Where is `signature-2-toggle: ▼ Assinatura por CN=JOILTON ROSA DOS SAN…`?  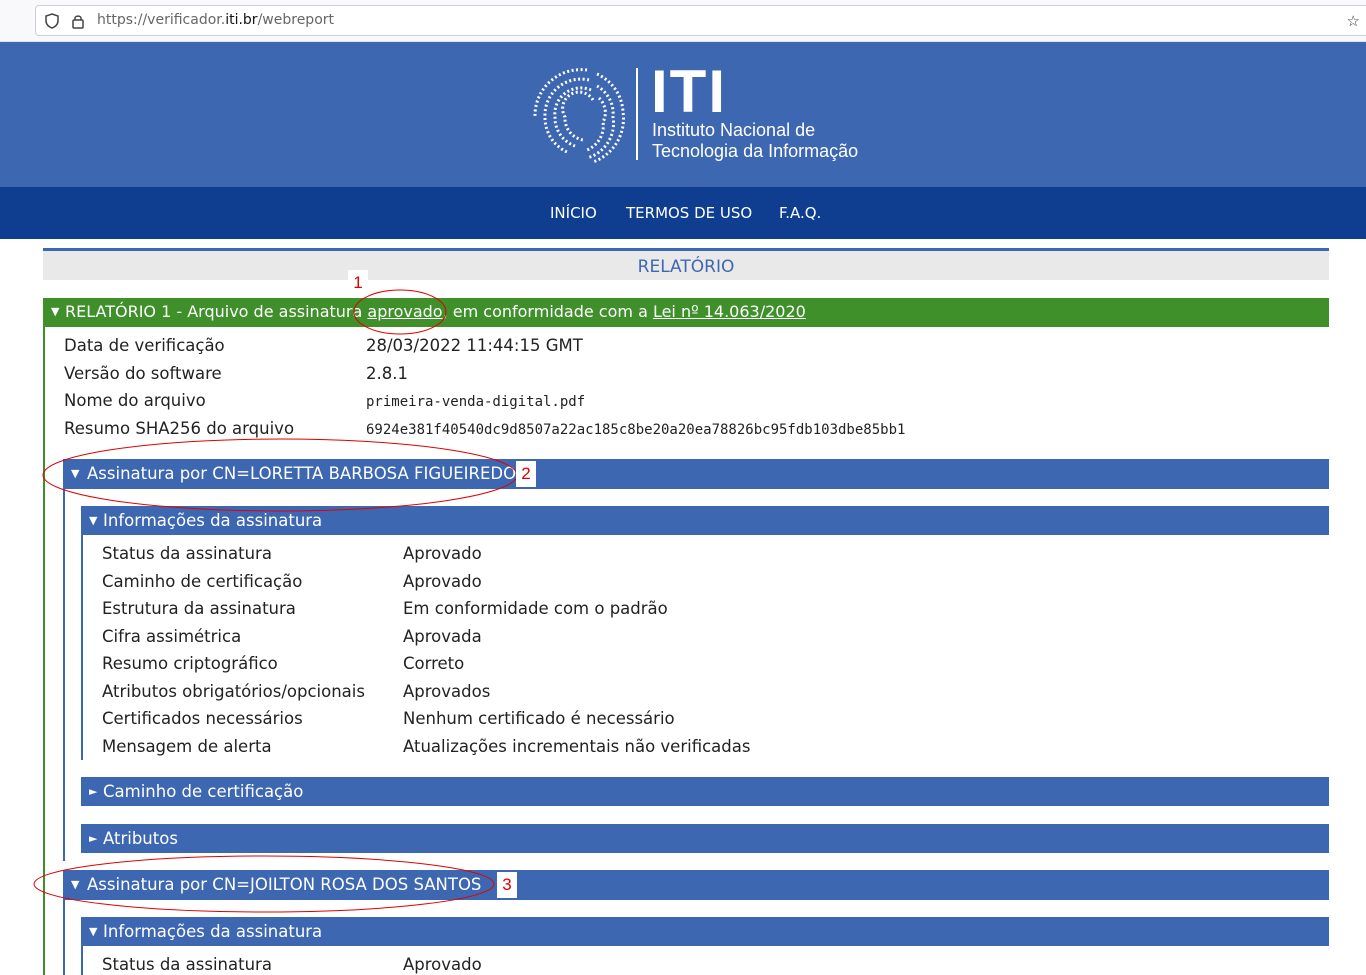 signature-2-toggle: ▼ Assinatura por CN=JOILTON ROSA DOS SAN… is located at coordinates (696, 885).